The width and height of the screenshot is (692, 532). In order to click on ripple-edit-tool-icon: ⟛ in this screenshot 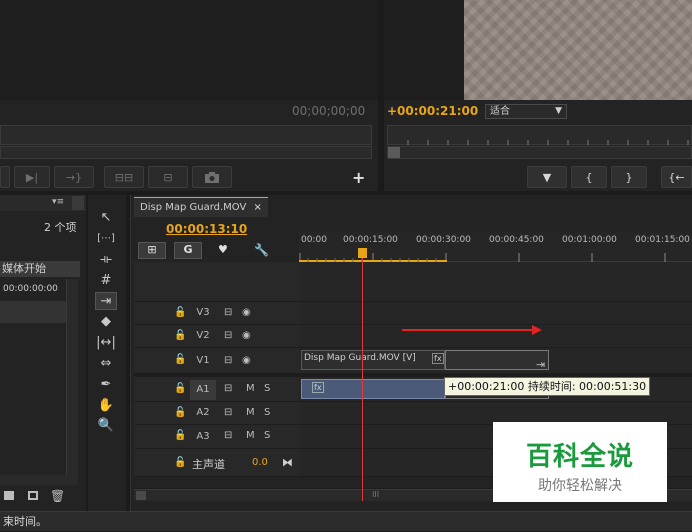, I will do `click(106, 260)`.